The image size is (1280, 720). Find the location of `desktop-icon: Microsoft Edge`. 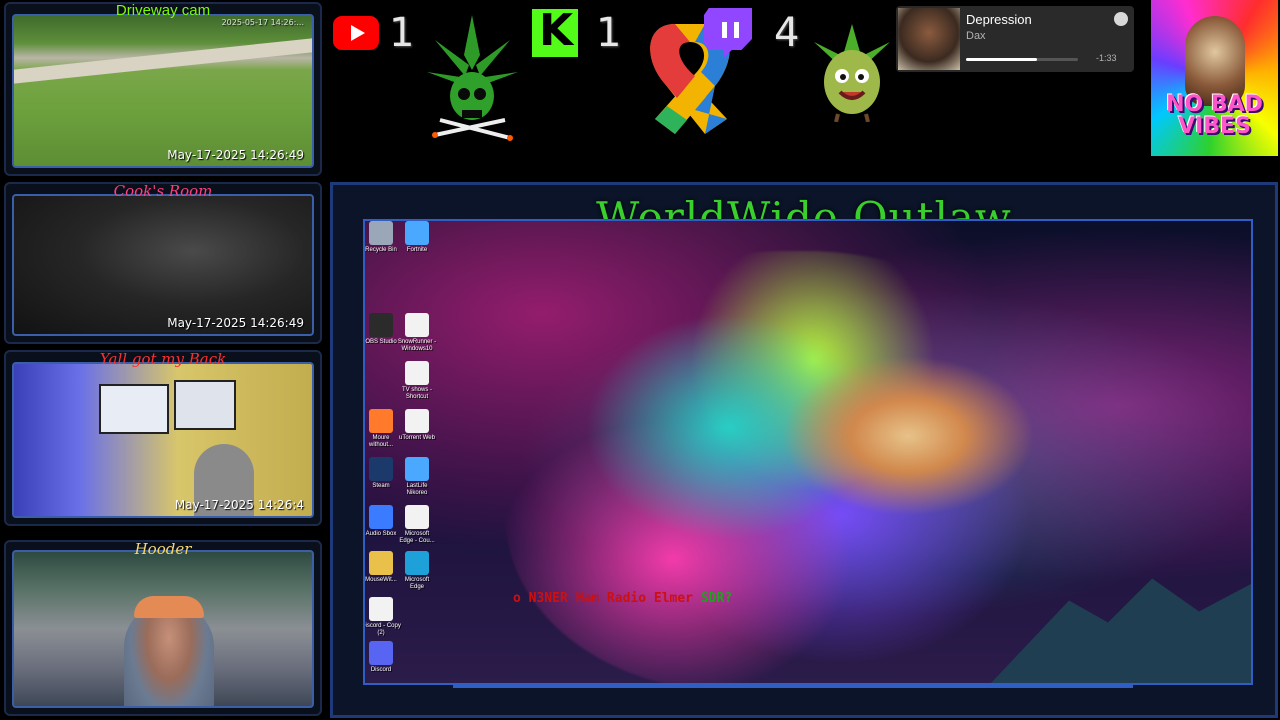

desktop-icon: Microsoft Edge is located at coordinates (417, 571).